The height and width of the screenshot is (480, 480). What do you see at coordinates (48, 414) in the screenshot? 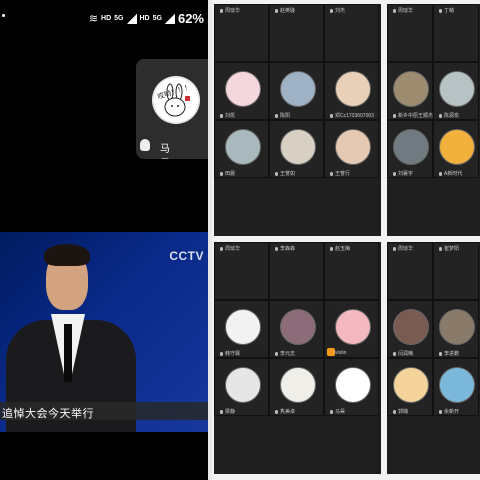
I see `news-subtitle: 追悼大会今天举行` at bounding box center [48, 414].